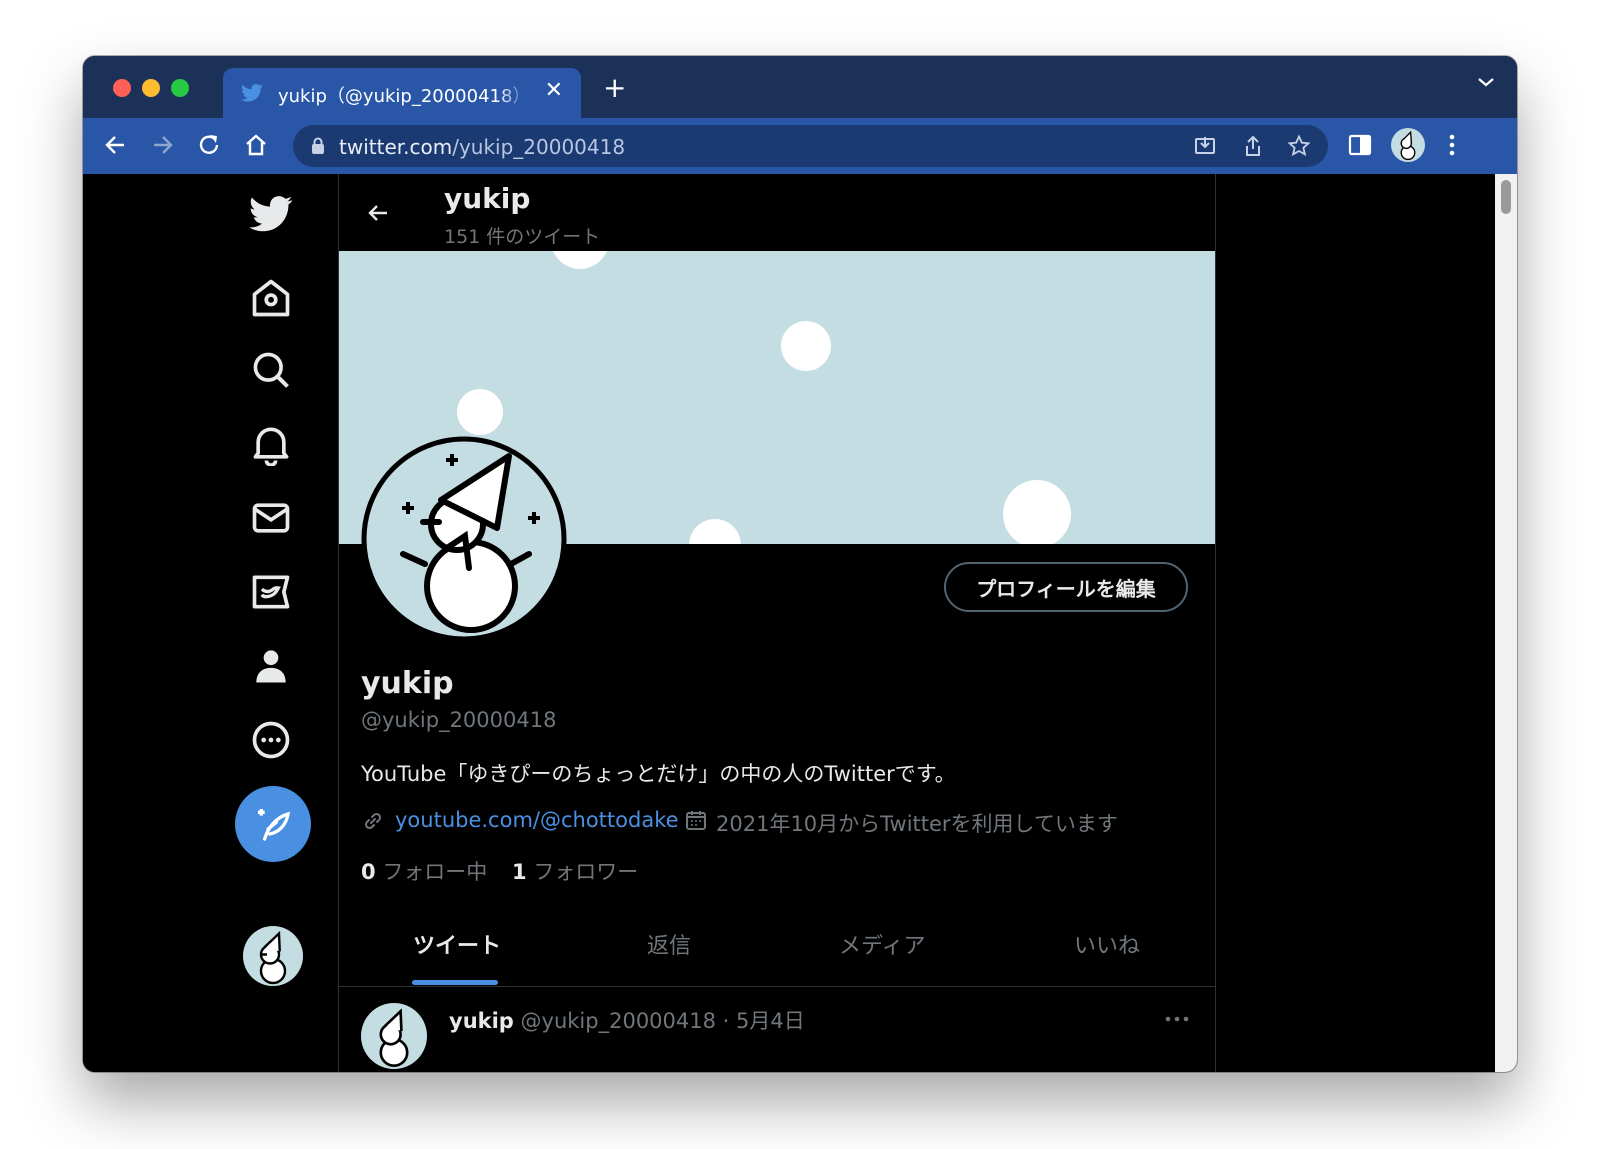 Image resolution: width=1600 pixels, height=1149 pixels. I want to click on tweet-author-name: yukip, so click(481, 1021).